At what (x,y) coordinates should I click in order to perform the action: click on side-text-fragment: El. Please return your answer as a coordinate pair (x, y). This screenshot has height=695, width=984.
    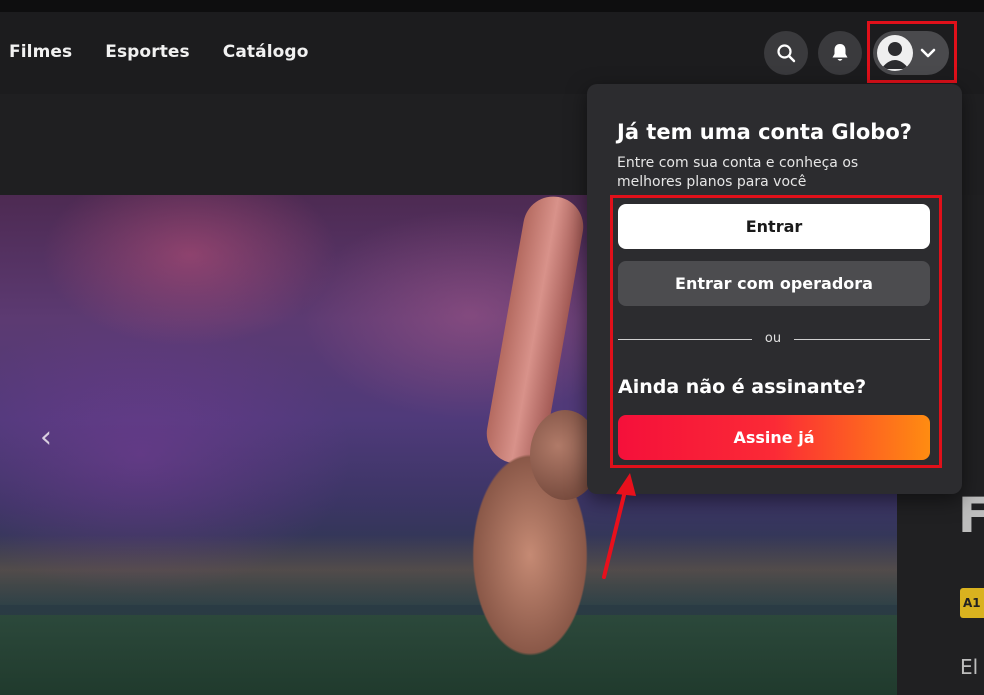
    Looking at the image, I should click on (969, 667).